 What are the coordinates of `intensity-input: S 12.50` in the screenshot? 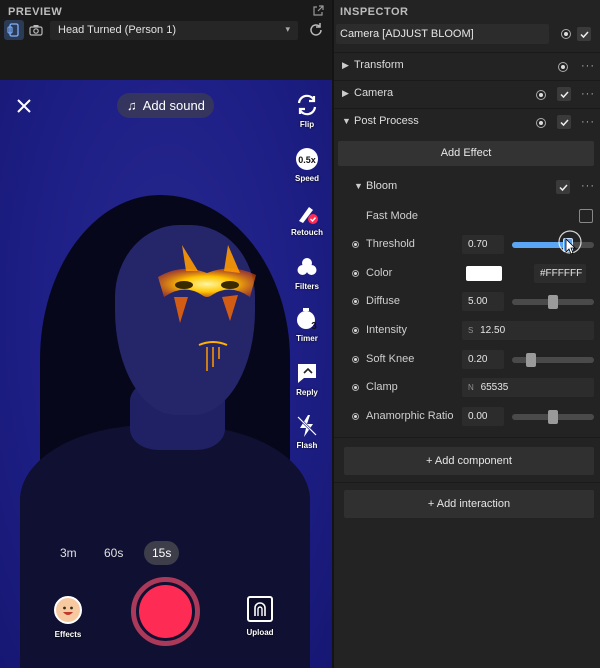 It's located at (528, 330).